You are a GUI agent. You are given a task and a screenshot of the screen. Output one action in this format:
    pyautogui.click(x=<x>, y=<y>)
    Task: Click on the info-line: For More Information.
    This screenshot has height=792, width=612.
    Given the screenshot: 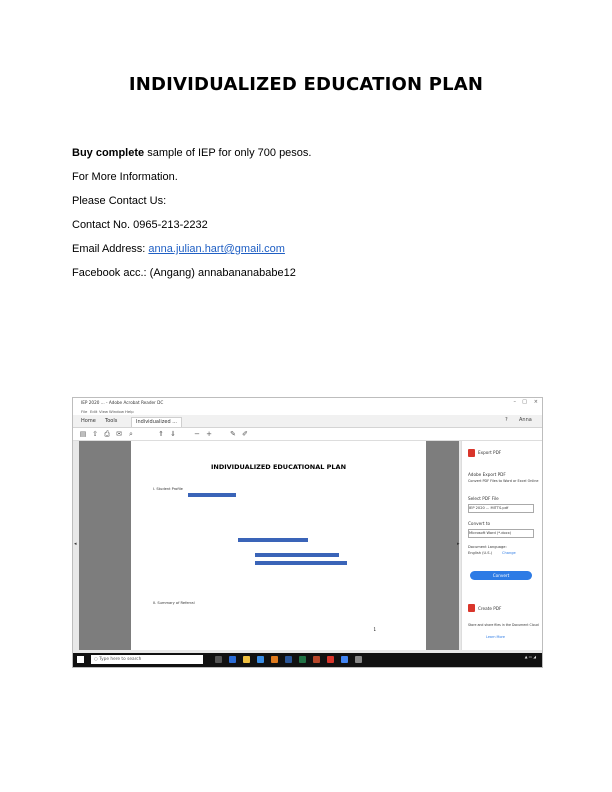 What is the action you would take?
    pyautogui.click(x=125, y=177)
    